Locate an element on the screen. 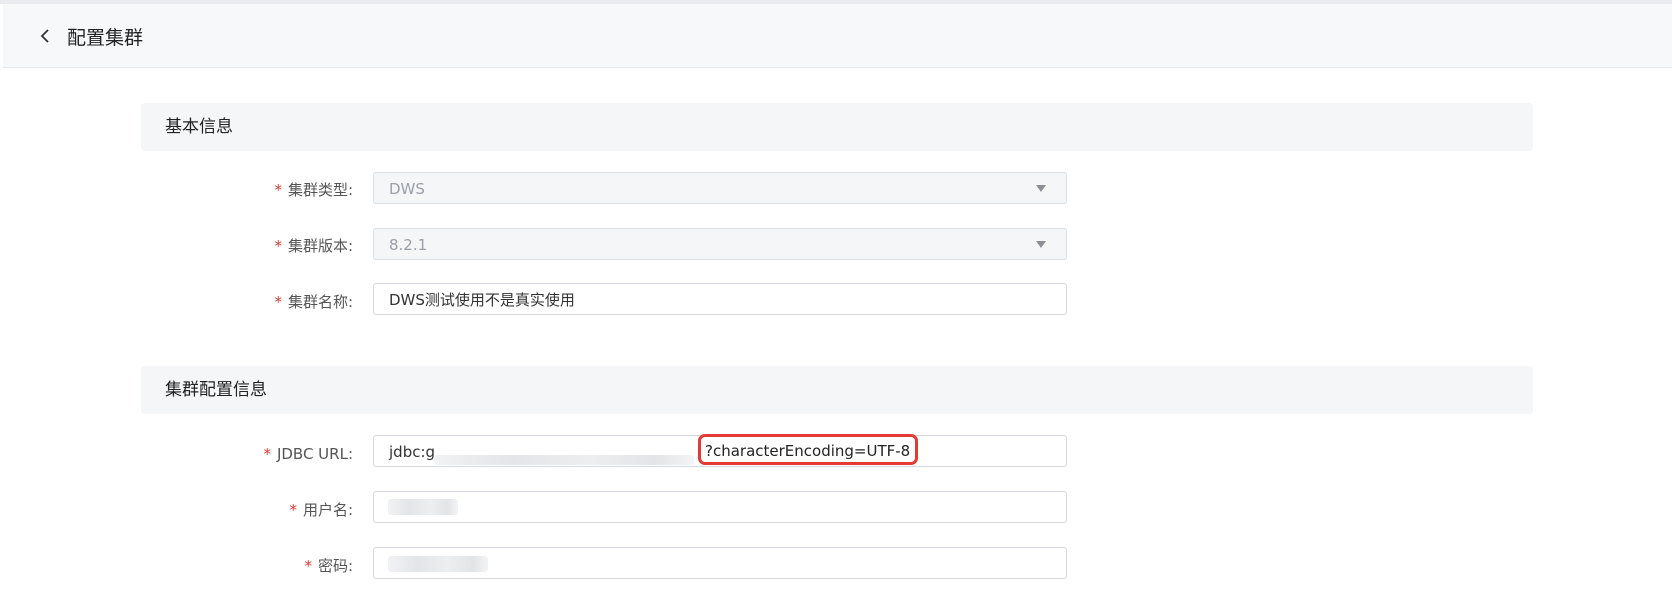 The width and height of the screenshot is (1672, 597). username-label: * 用户名: is located at coordinates (321, 510).